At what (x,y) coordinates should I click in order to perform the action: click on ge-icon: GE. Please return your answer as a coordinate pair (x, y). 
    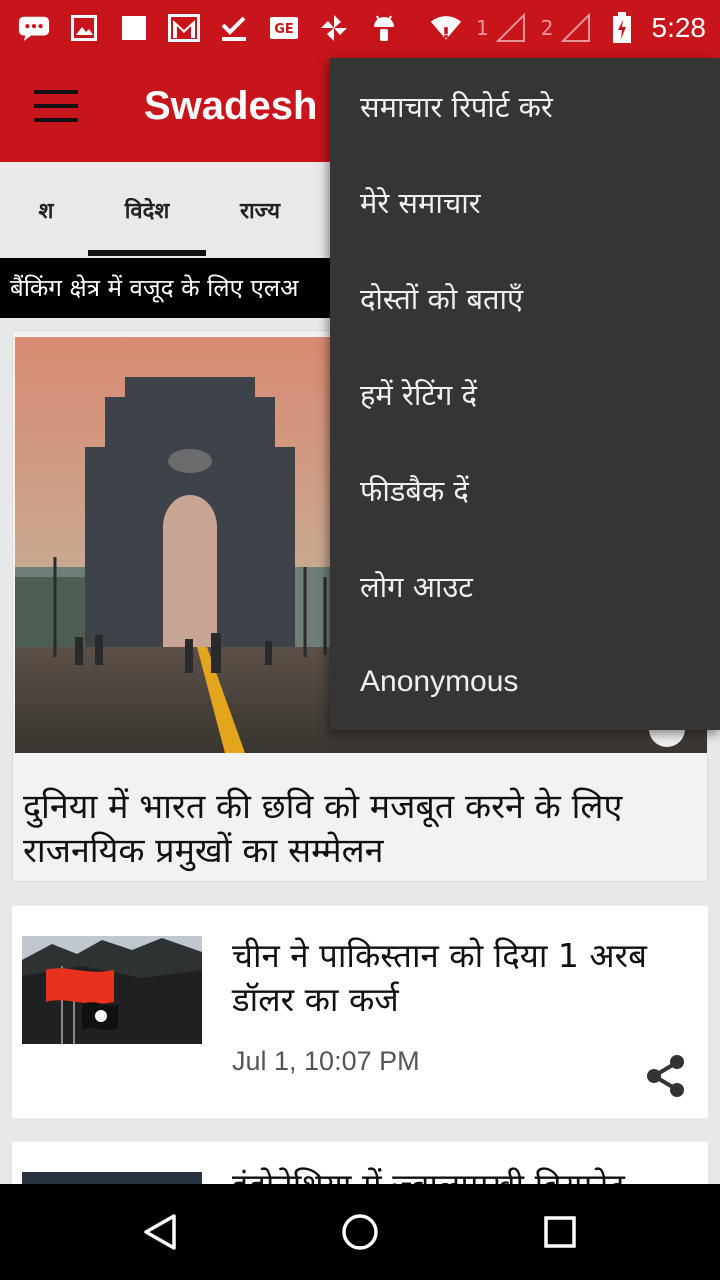
    Looking at the image, I should click on (284, 28).